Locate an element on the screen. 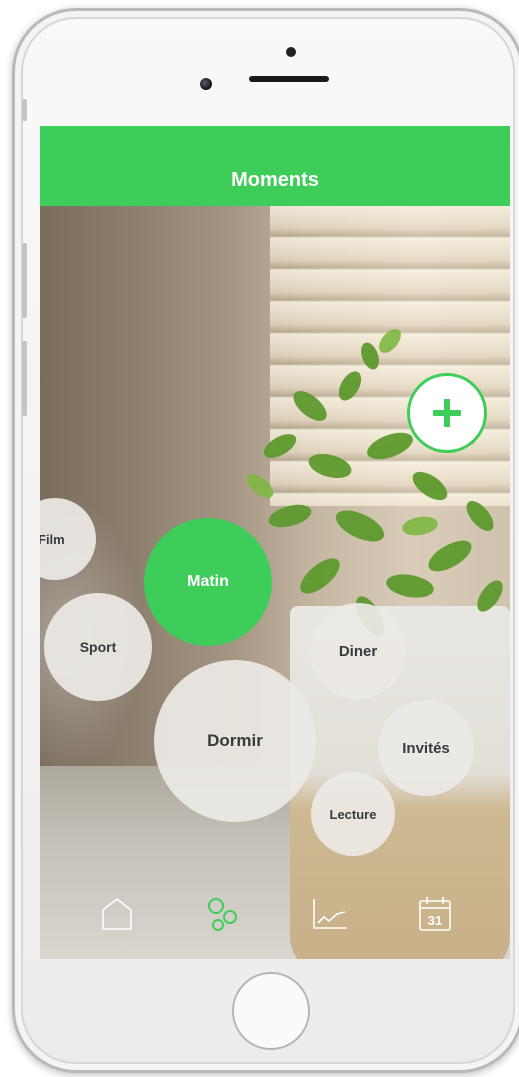 The width and height of the screenshot is (519, 1077). add-moment-button is located at coordinates (447, 413).